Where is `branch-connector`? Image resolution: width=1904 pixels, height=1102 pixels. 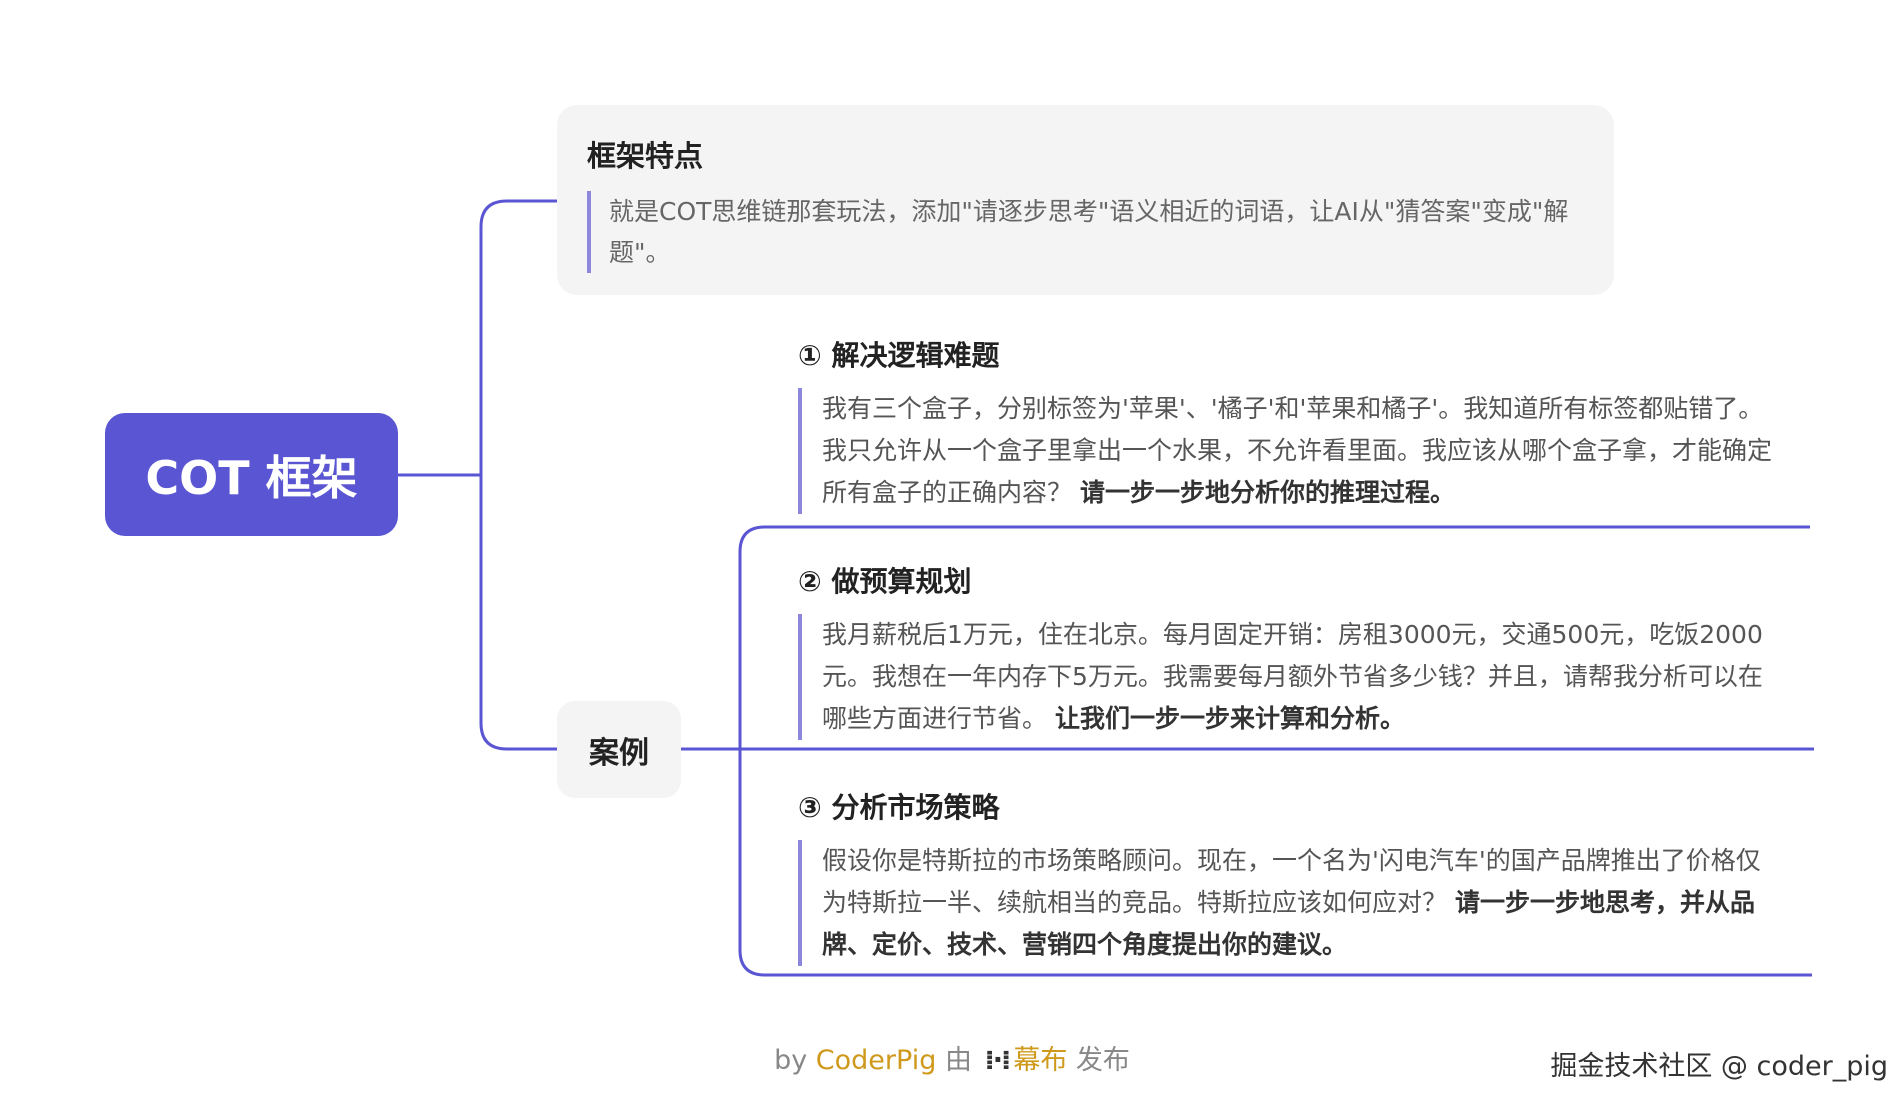 branch-connector is located at coordinates (518, 475).